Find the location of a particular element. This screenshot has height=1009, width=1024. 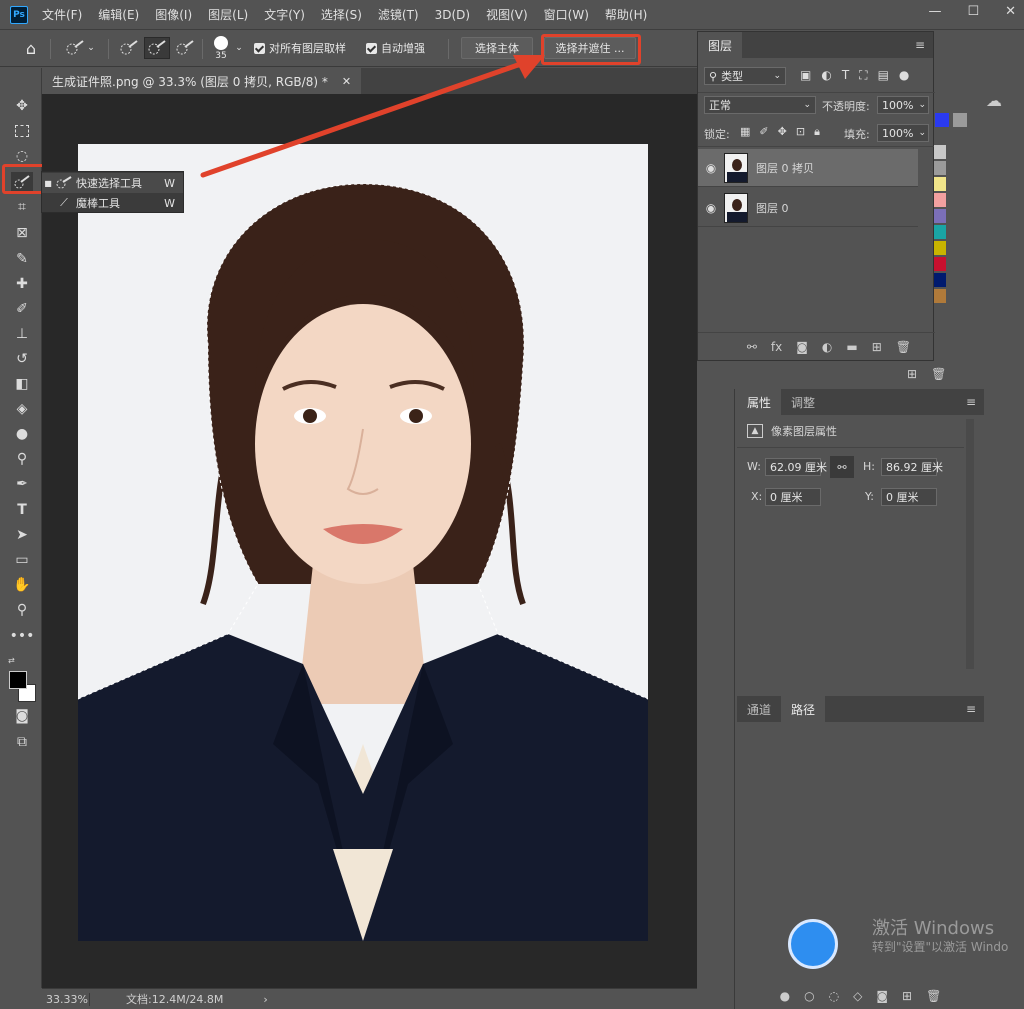

foreground-color-swatch is located at coordinates (18, 680).